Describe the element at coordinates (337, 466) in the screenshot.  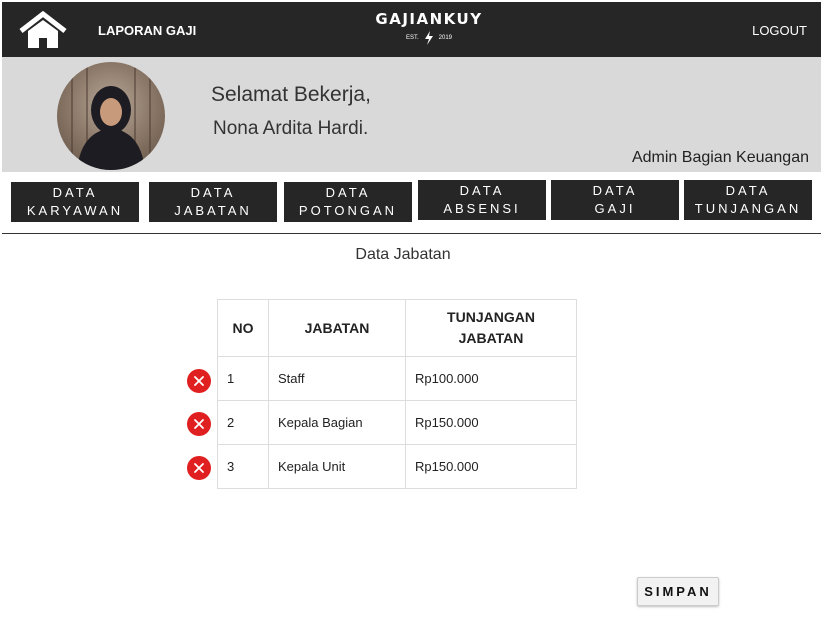
I see `cell-jabatan: Kepala Unit` at that location.